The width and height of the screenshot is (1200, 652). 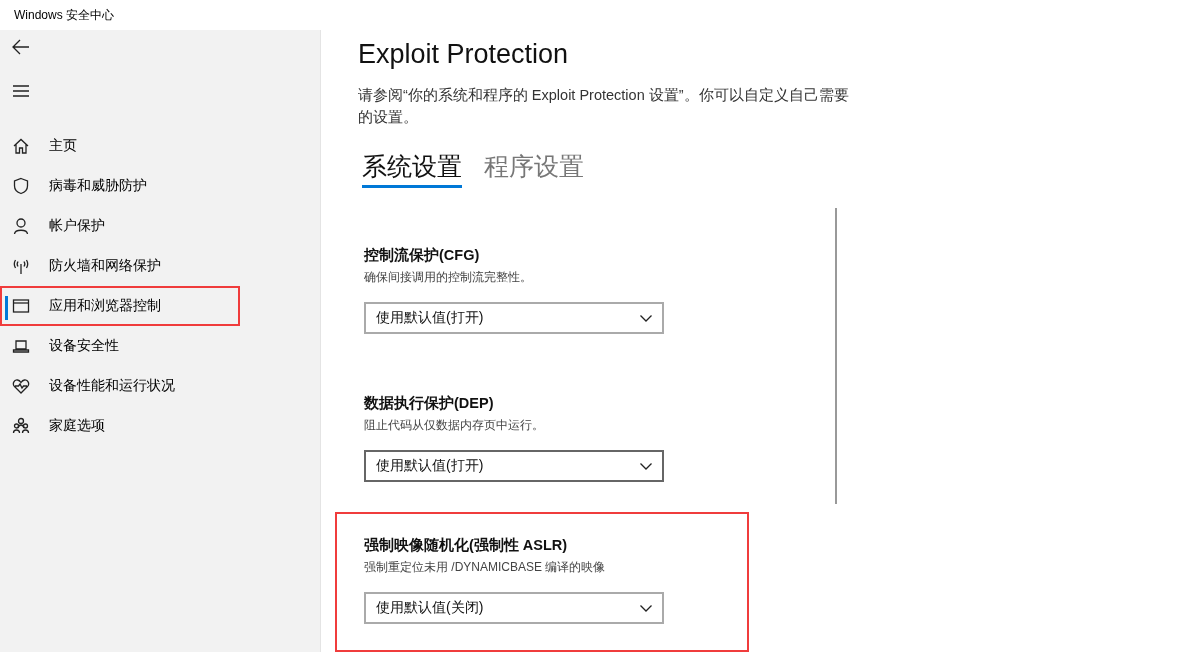 I want to click on setting-title: 强制映像随机化(强制性 ASLR), so click(x=466, y=545).